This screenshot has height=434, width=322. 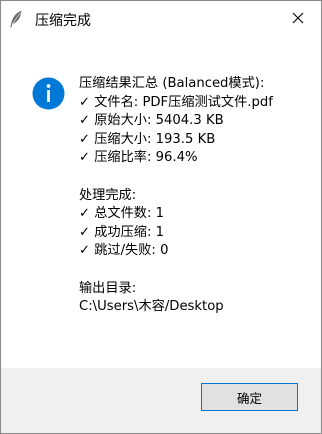 I want to click on processing-total-files: ✓ 总文件数: 1, so click(x=122, y=214).